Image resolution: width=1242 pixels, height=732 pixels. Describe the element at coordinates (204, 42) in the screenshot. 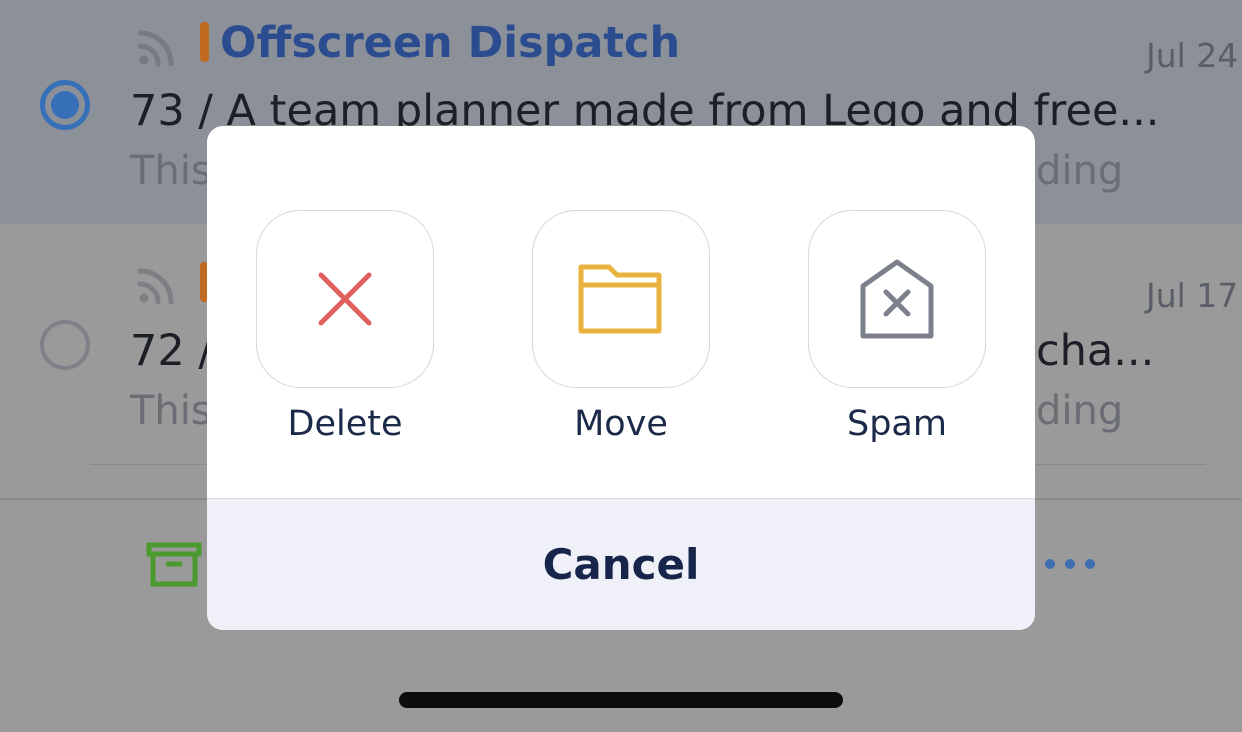

I see `tag-marker` at that location.